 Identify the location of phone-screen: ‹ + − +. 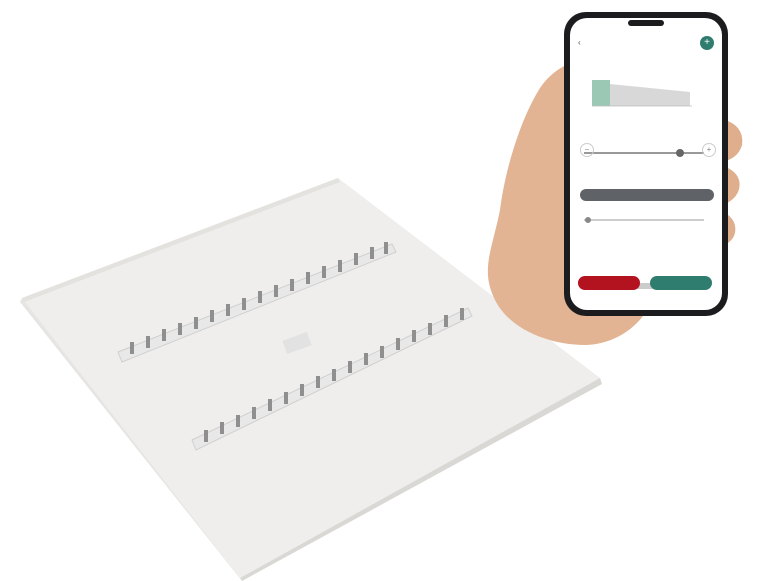
(646, 165).